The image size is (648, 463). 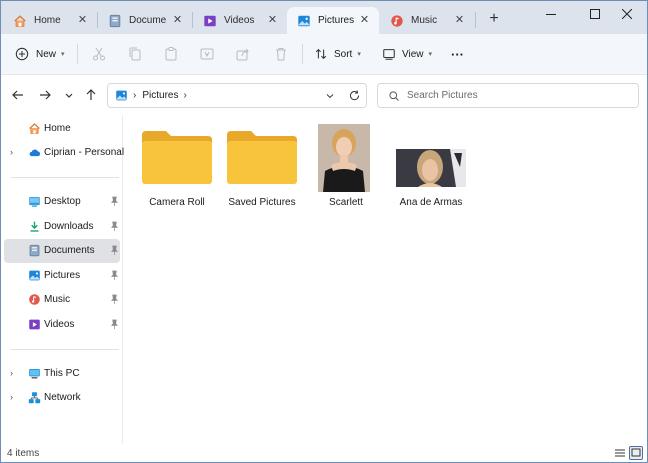 I want to click on details-view-icon, so click(x=620, y=453).